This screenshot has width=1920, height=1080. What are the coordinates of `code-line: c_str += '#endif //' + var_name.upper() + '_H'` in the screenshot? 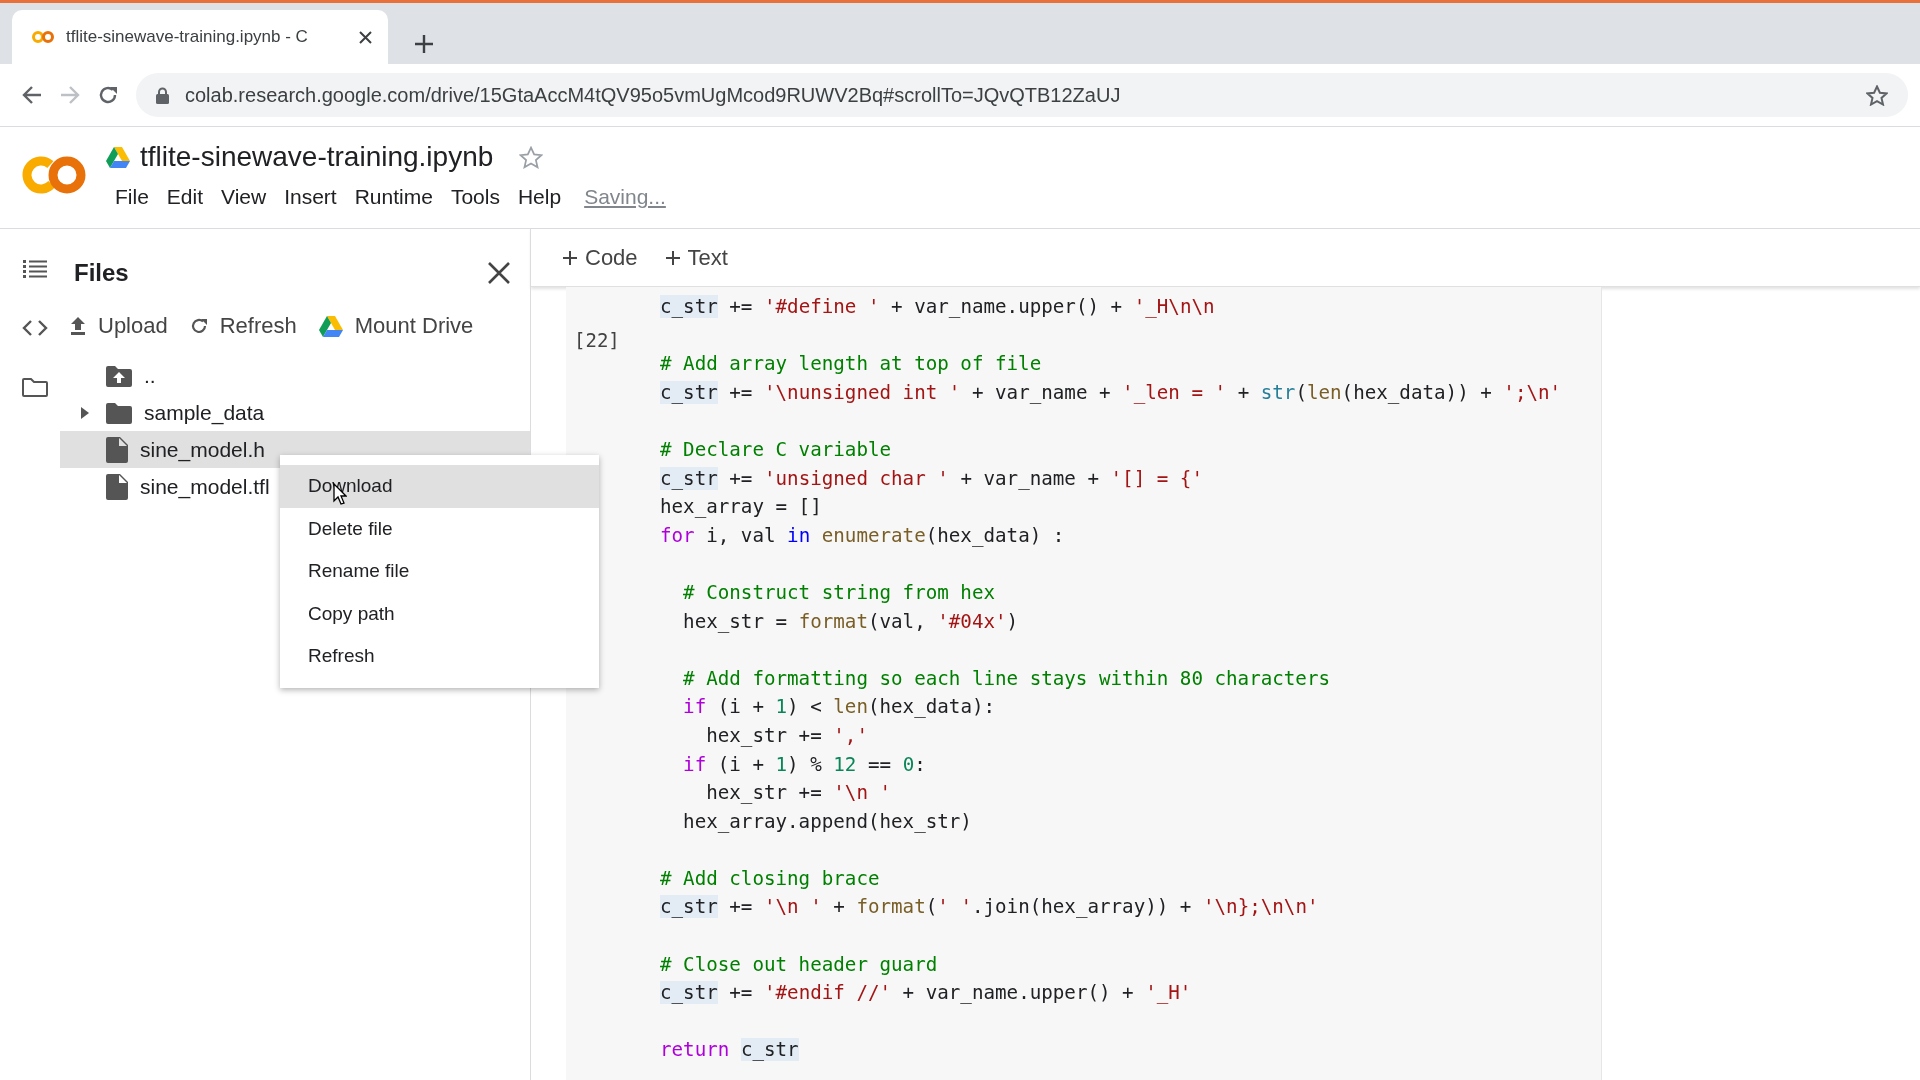 It's located at (926, 993).